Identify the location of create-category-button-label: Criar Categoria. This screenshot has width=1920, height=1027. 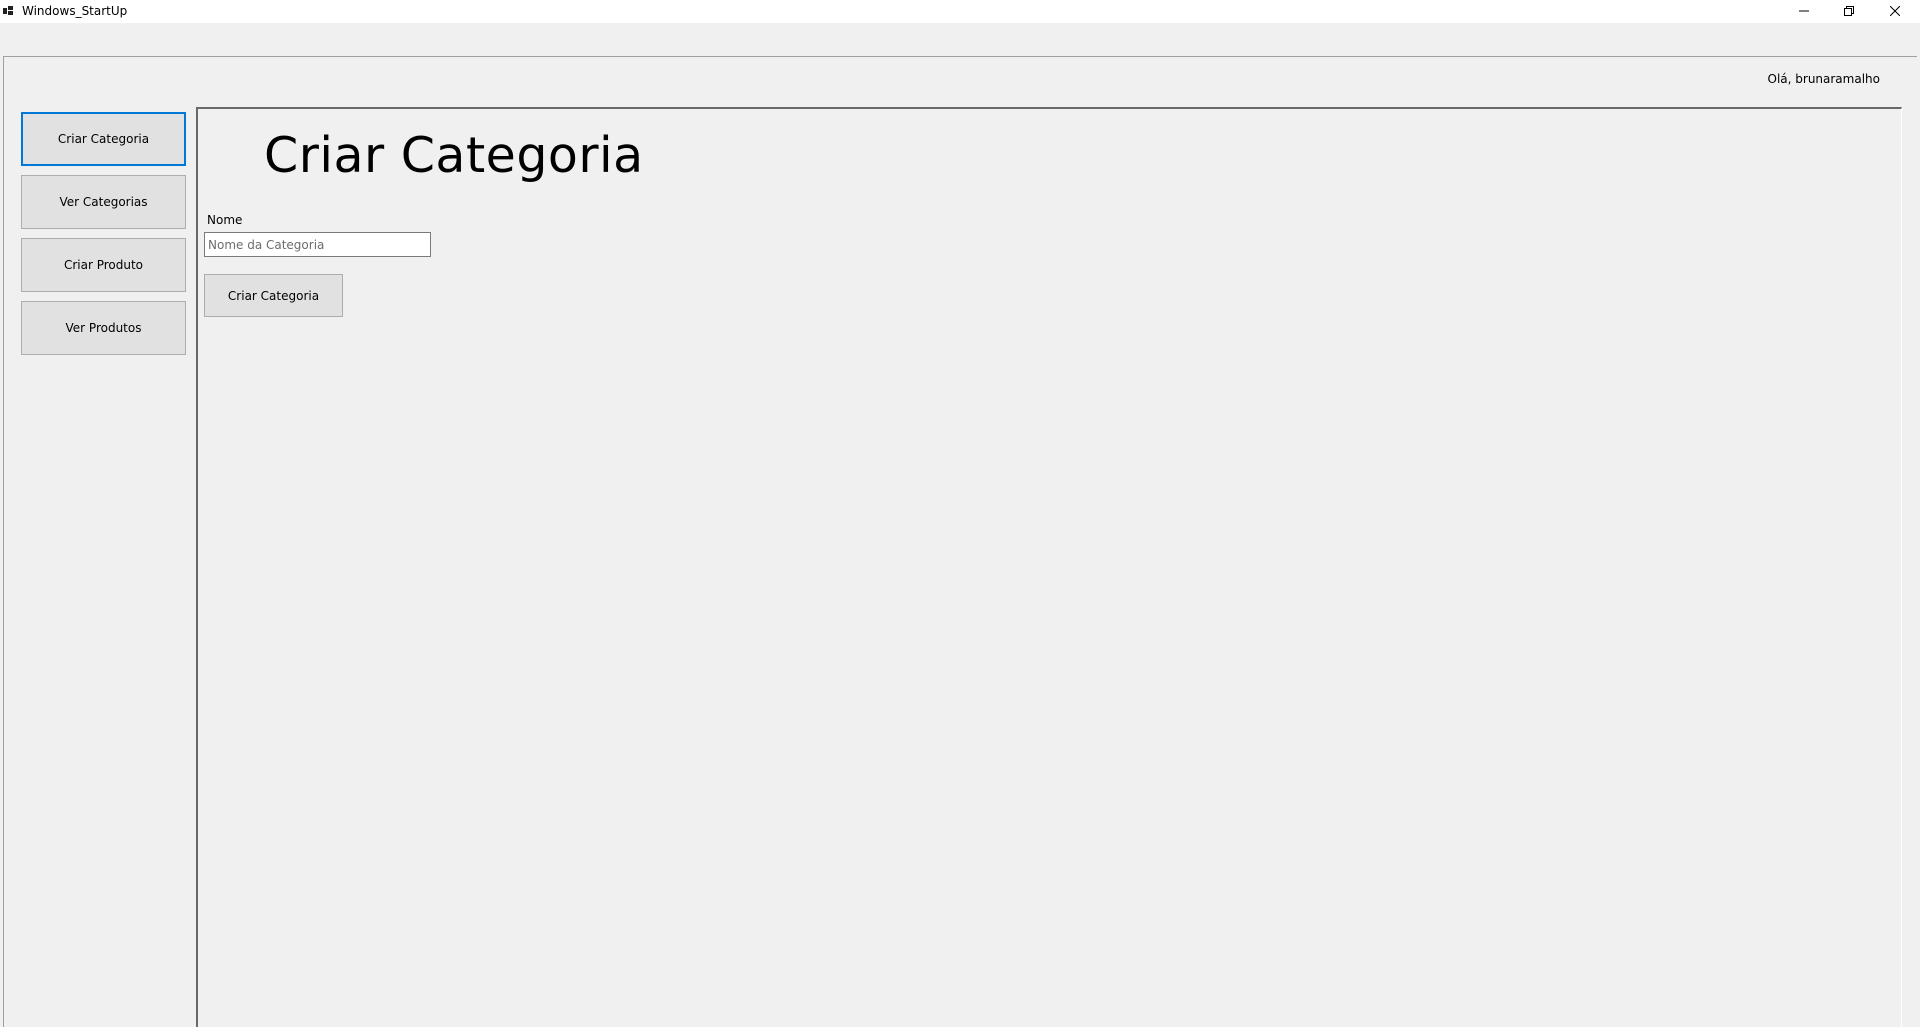
(273, 295).